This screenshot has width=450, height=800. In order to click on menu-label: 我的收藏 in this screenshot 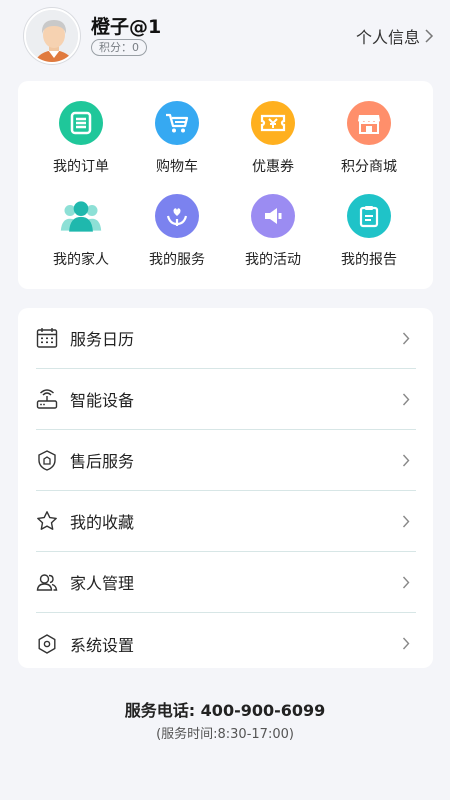, I will do `click(102, 522)`.